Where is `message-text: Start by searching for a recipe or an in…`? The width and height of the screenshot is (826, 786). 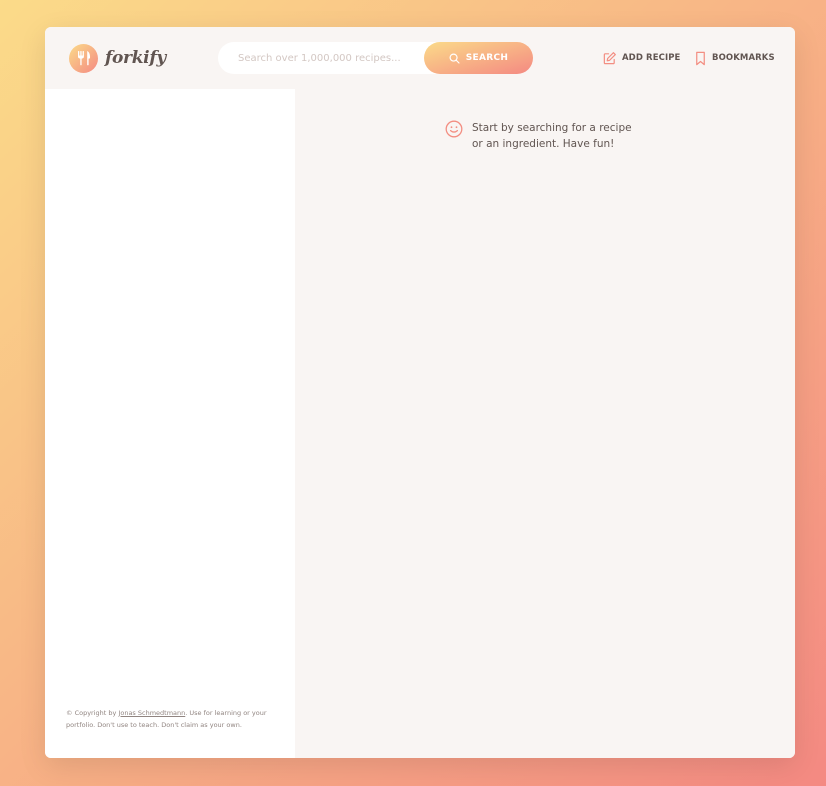 message-text: Start by searching for a recipe or an in… is located at coordinates (552, 136).